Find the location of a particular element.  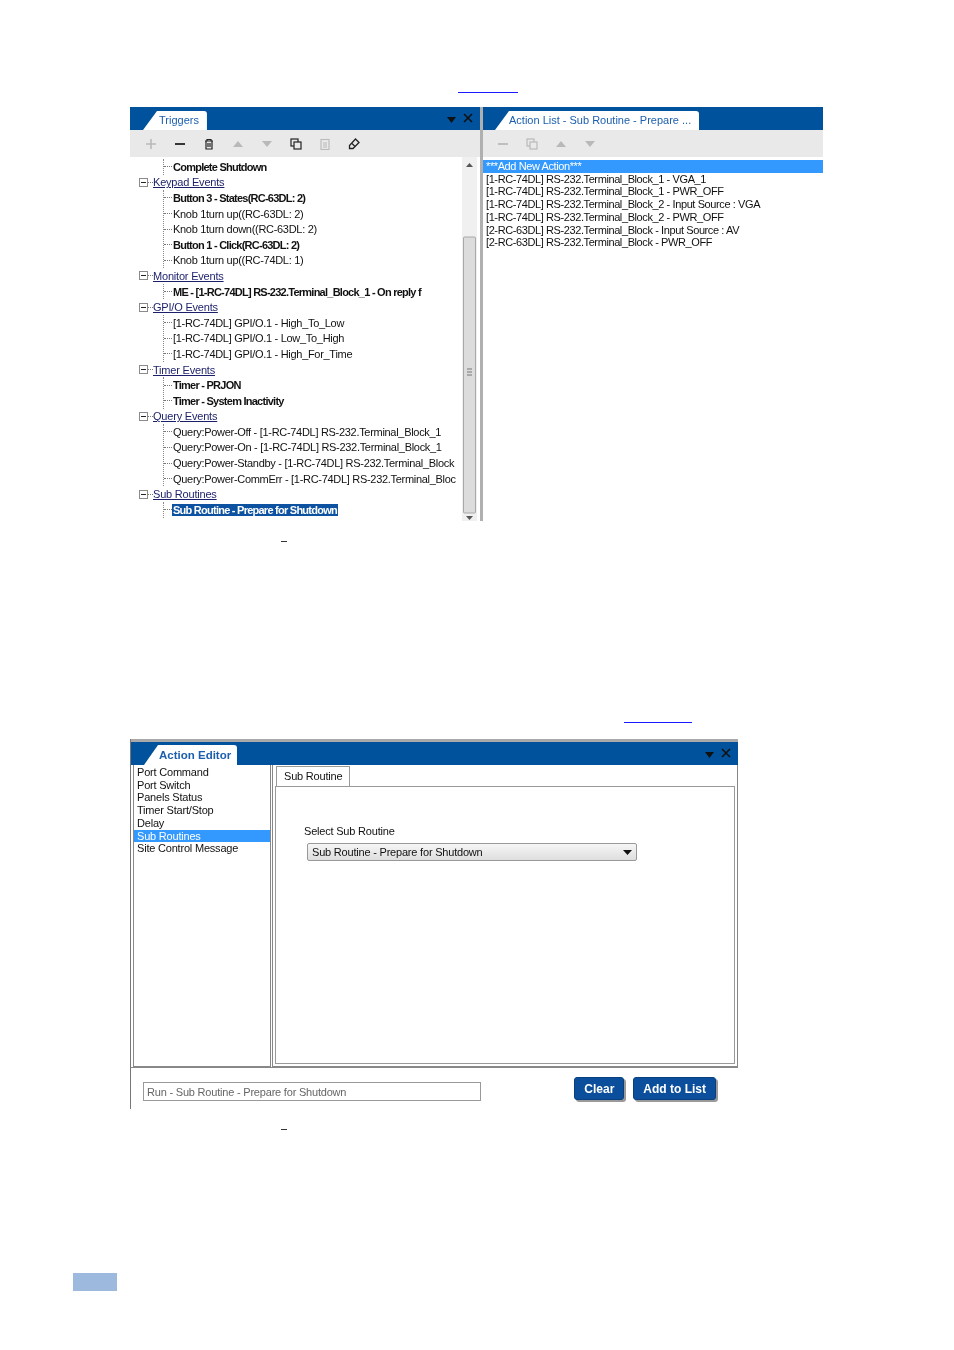

tree-item: ME - [1-RC-74DL] RS-232.Terminal_Block_1 - On reply f is located at coordinates (297, 291).